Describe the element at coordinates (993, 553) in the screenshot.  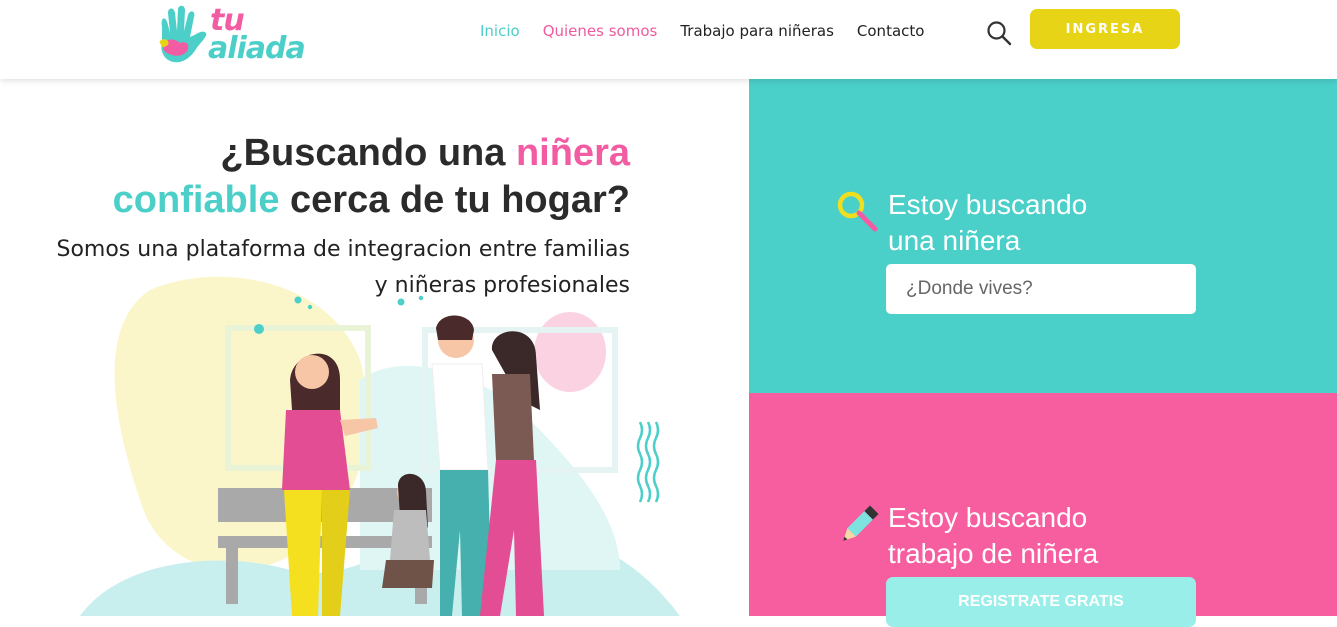
I see `nanny-heading-line-2: trabajo de niñera` at that location.